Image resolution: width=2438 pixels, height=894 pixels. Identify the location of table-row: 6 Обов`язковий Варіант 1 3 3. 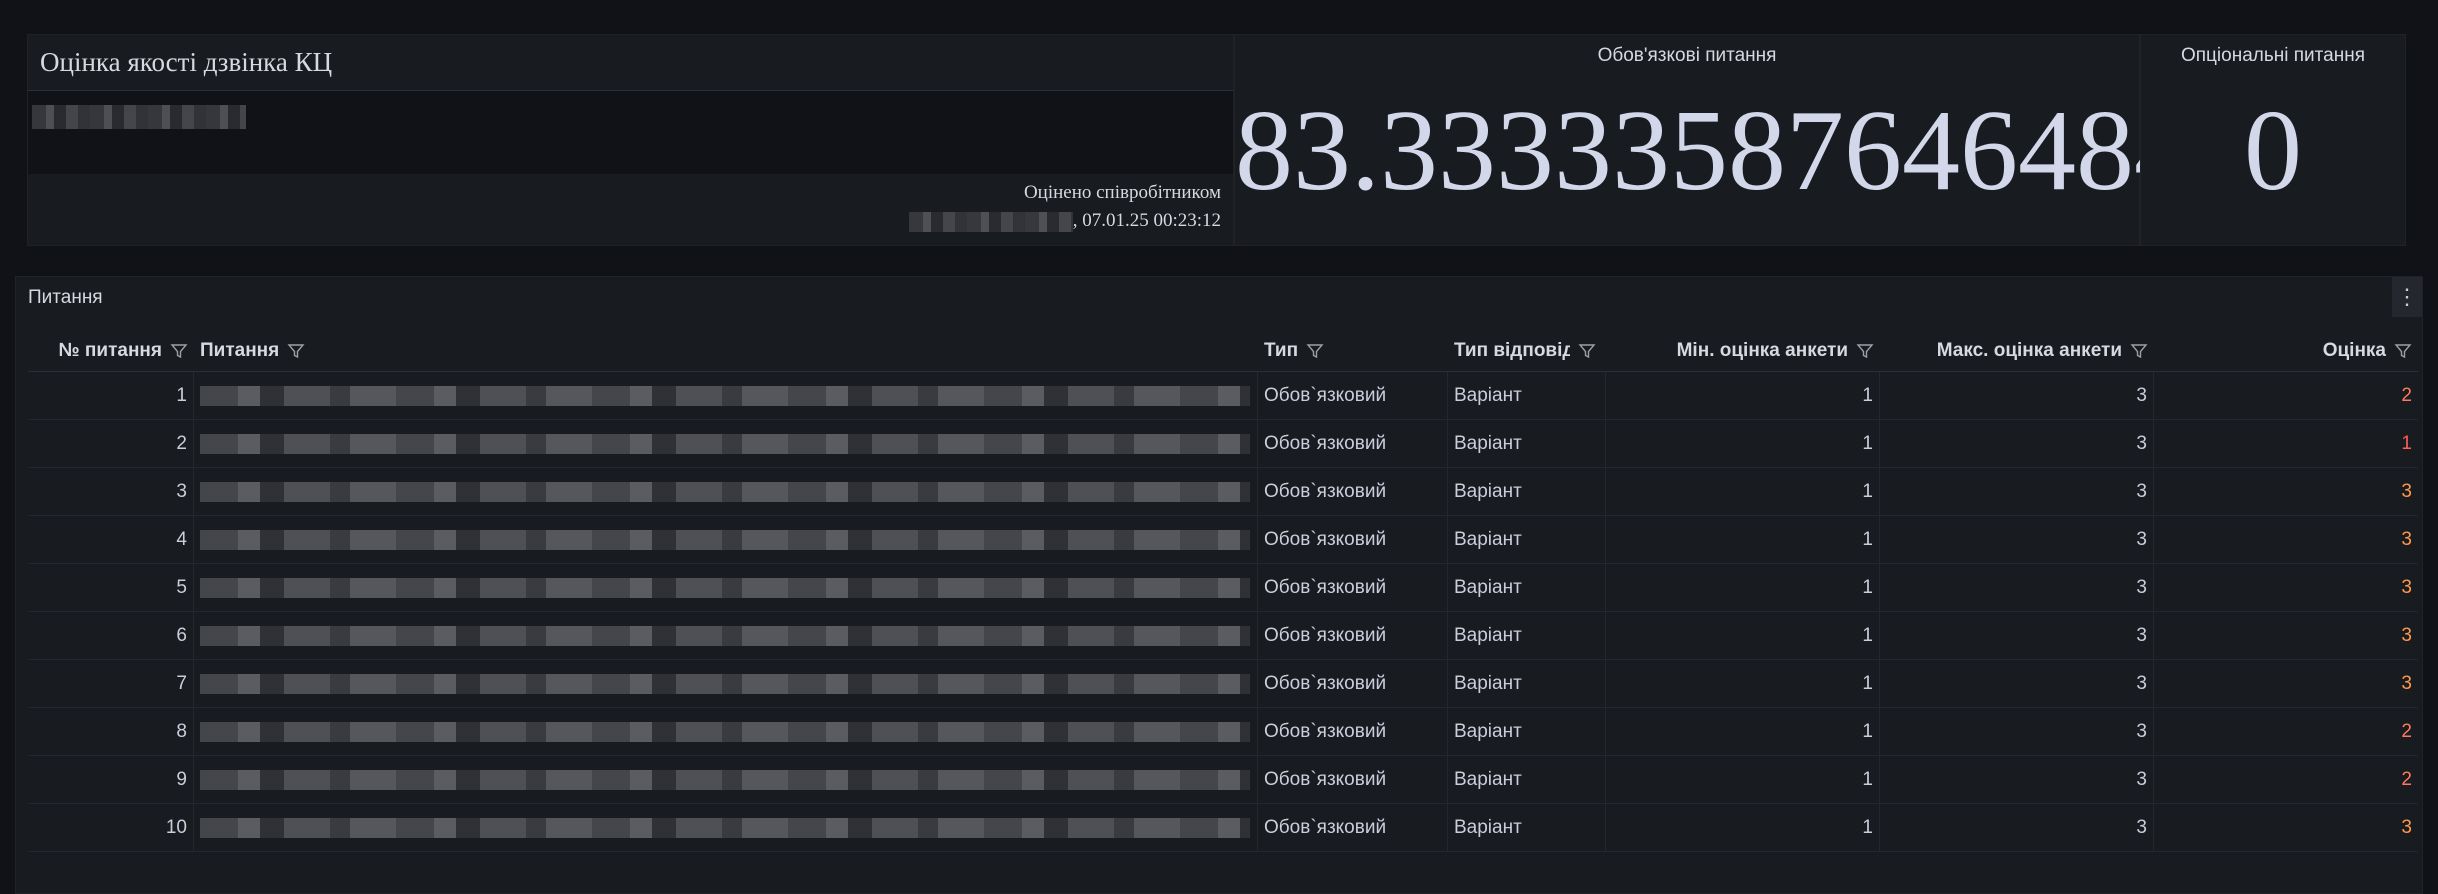
(1223, 636).